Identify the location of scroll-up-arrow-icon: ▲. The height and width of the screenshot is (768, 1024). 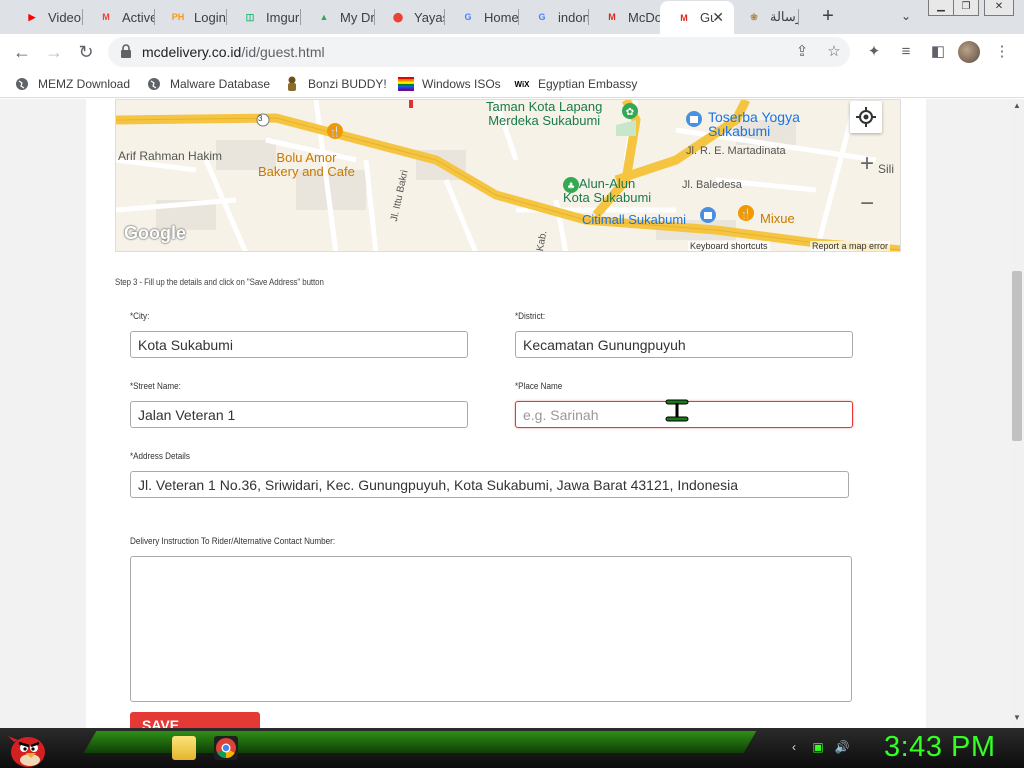
(1017, 107).